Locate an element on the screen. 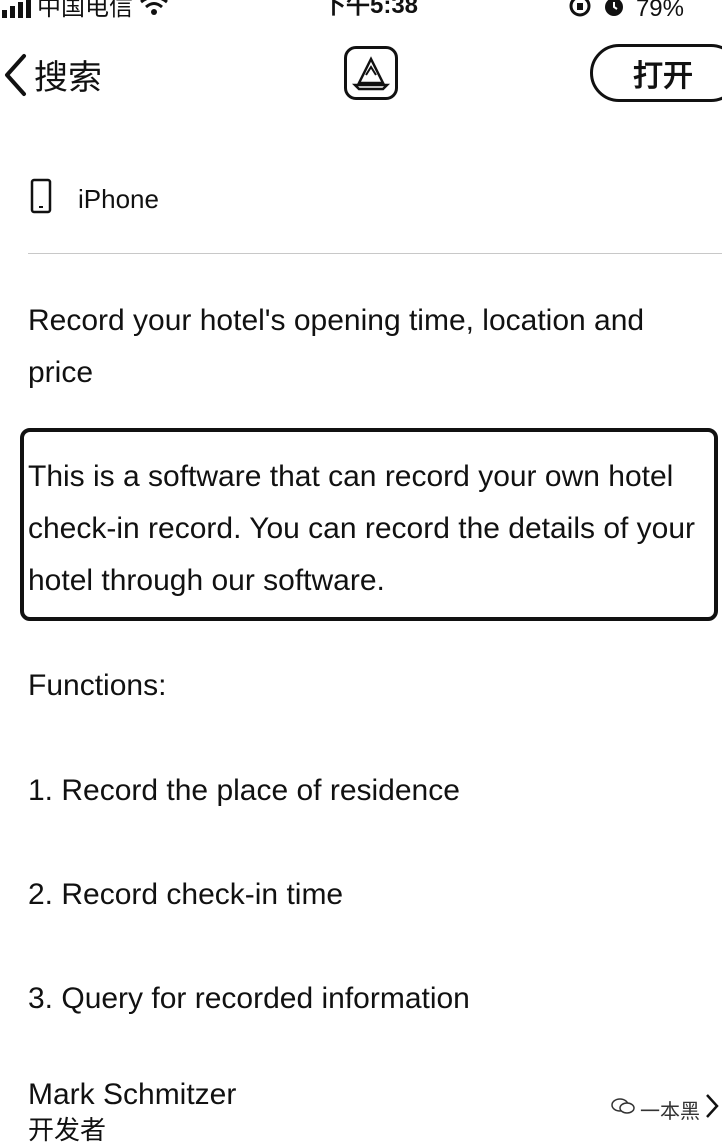  signal-icon is located at coordinates (16, 9).